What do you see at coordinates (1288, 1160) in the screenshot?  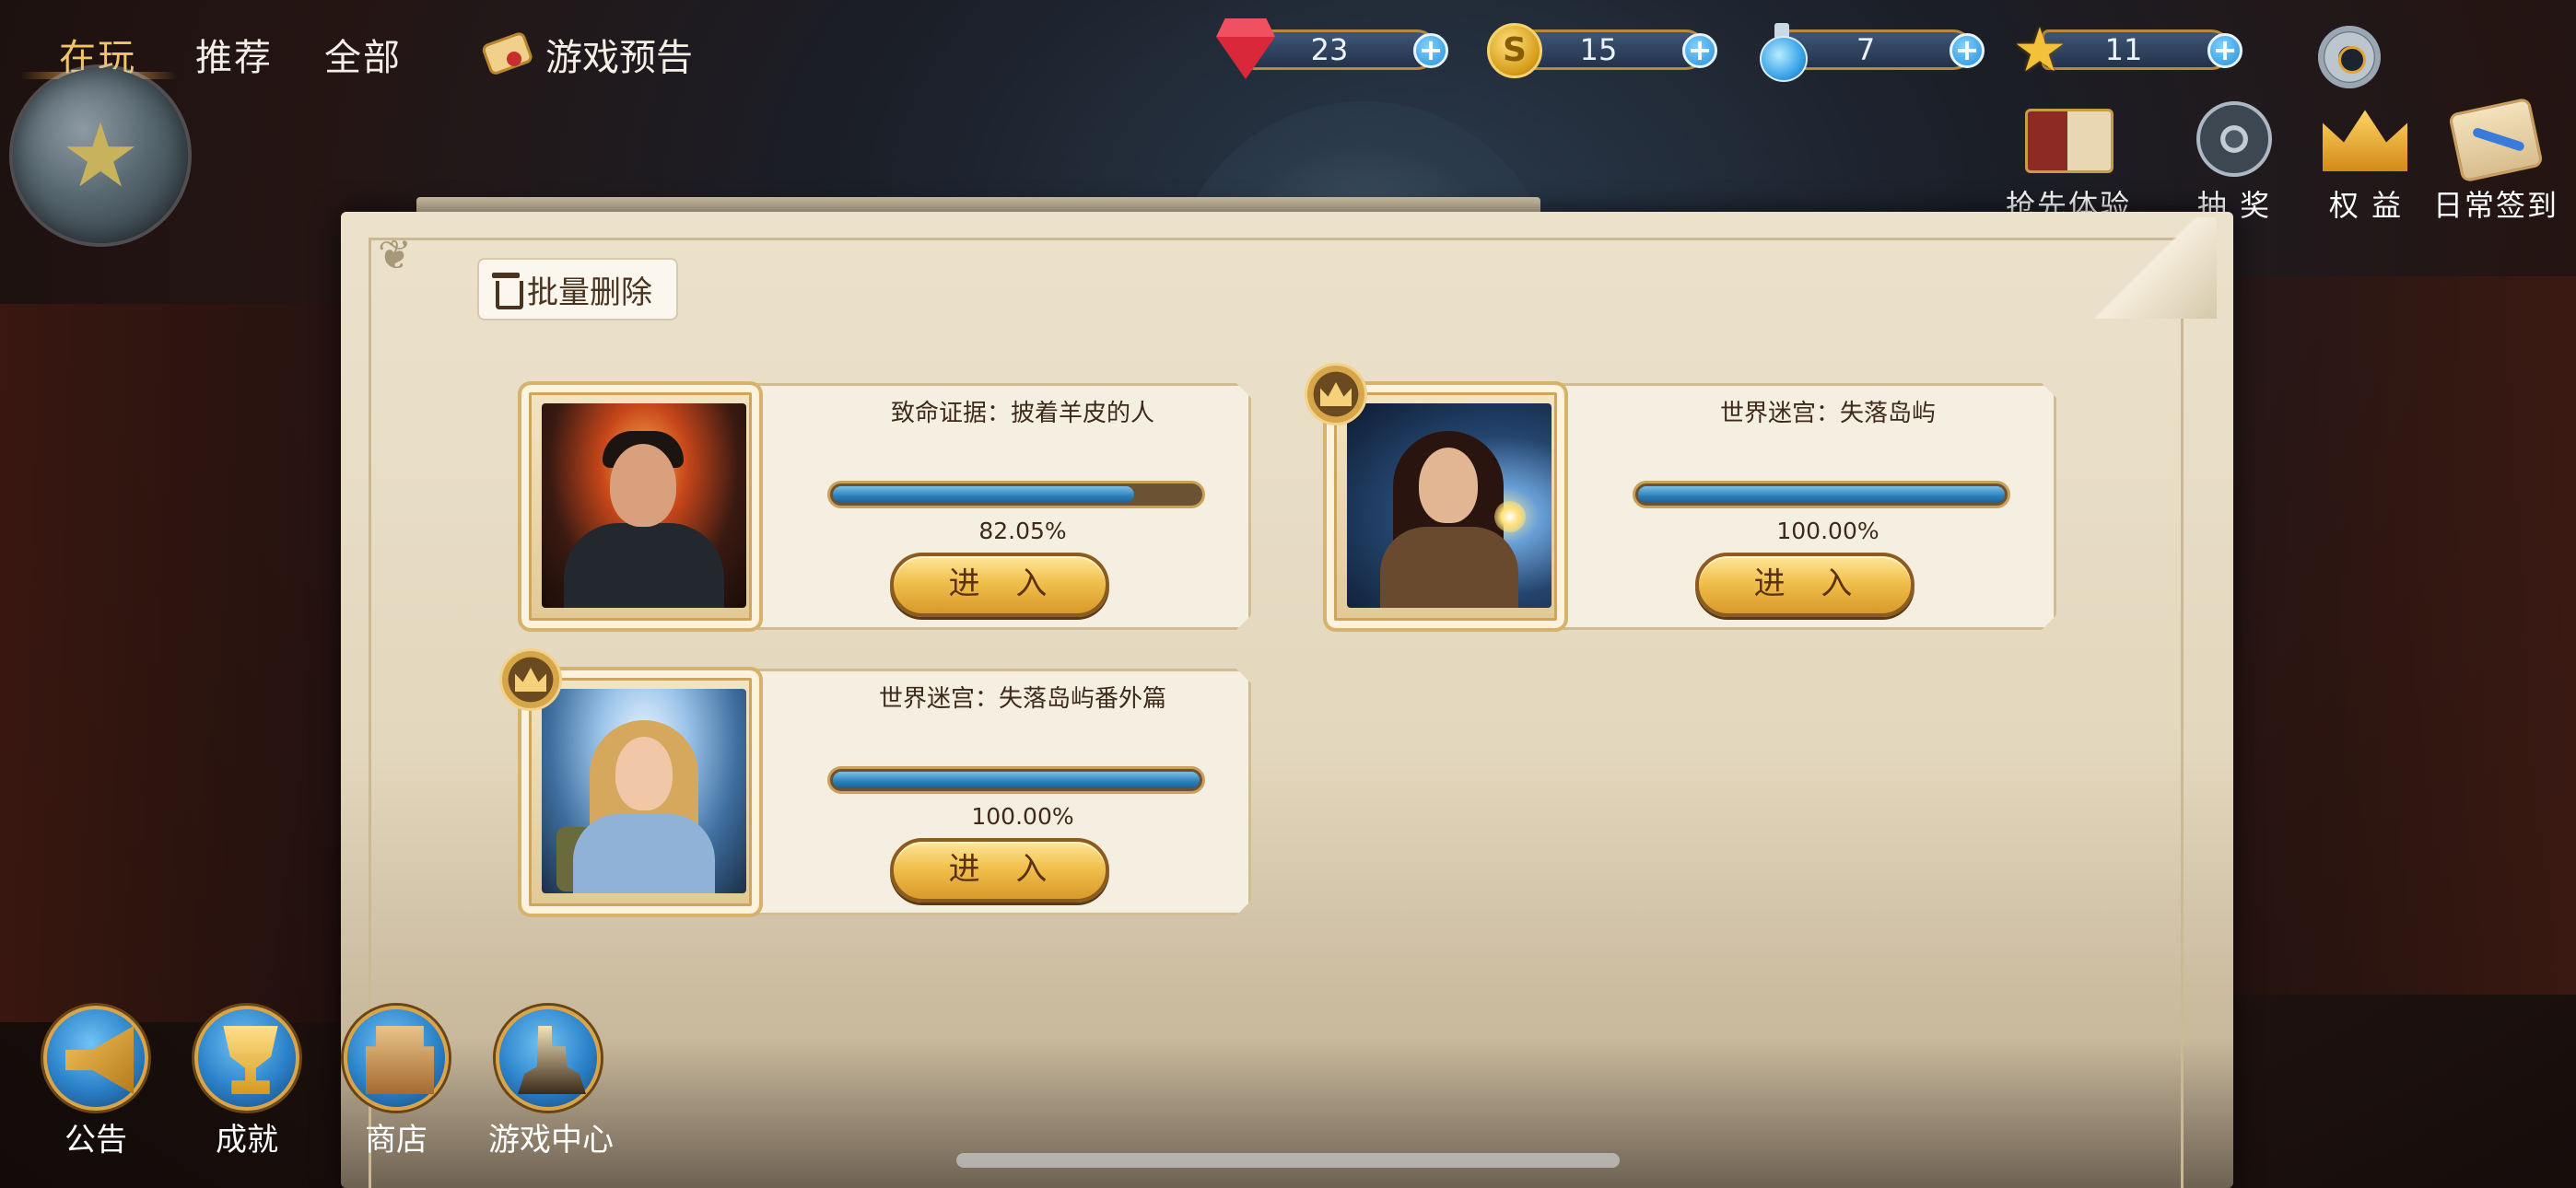 I see `home-indicator` at bounding box center [1288, 1160].